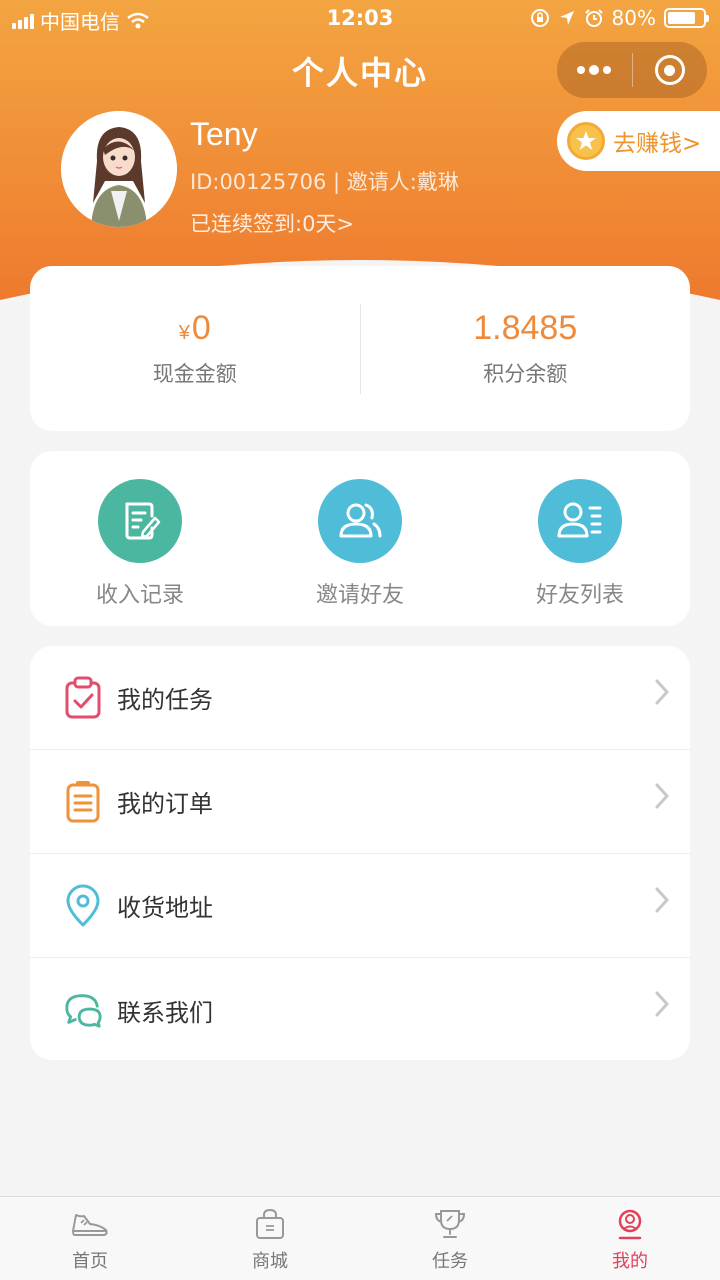 The width and height of the screenshot is (720, 1280). What do you see at coordinates (83, 698) in the screenshot?
I see `clipboard-check-icon` at bounding box center [83, 698].